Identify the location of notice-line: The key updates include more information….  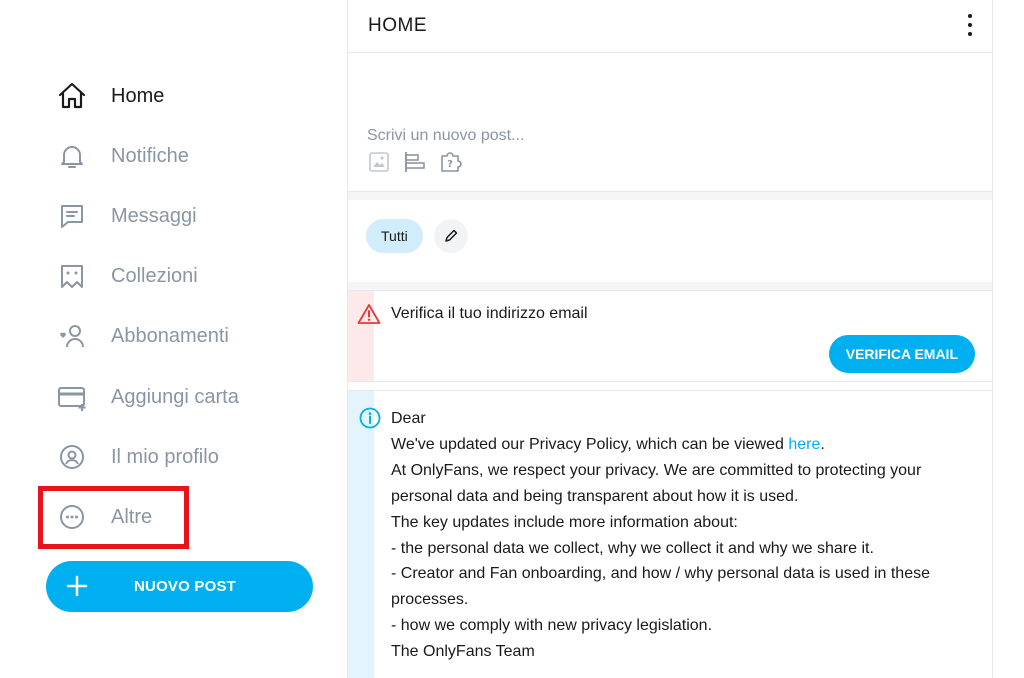
(564, 522).